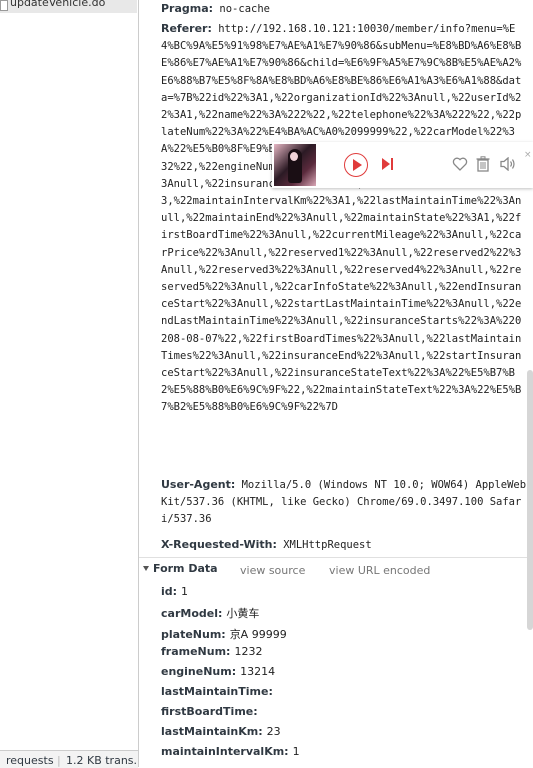 The image size is (533, 768). Describe the element at coordinates (272, 570) in the screenshot. I see `view-source-link: view source` at that location.